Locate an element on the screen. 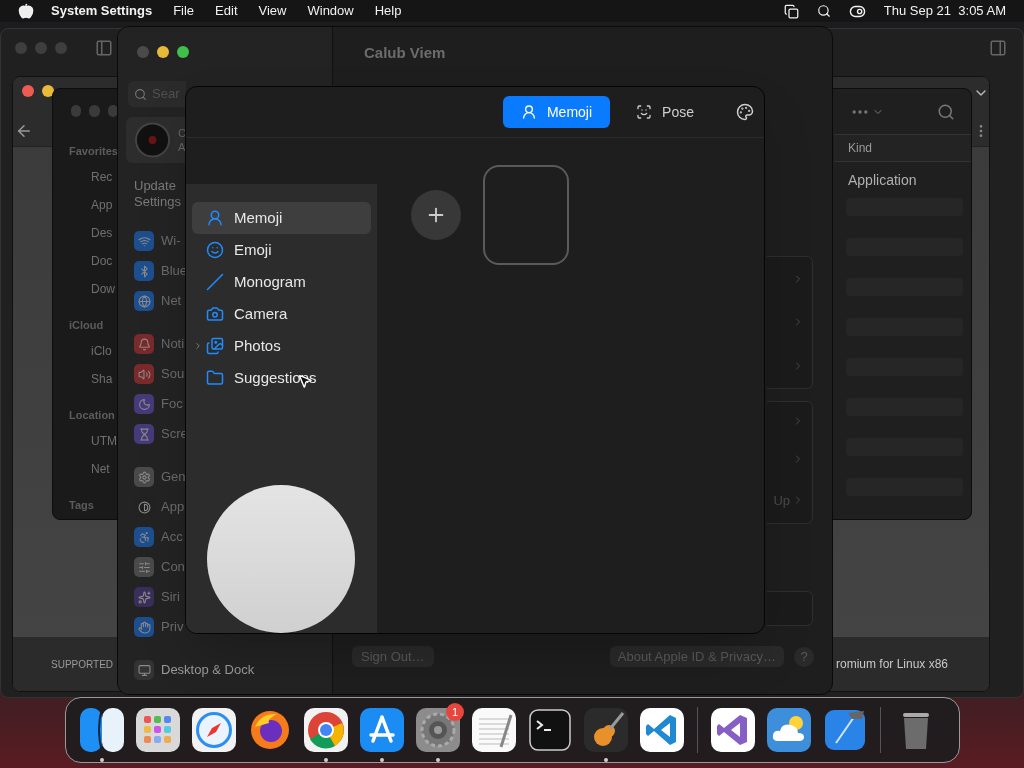 The height and width of the screenshot is (768, 1024). sidebar-heading: iCloud is located at coordinates (87, 325).